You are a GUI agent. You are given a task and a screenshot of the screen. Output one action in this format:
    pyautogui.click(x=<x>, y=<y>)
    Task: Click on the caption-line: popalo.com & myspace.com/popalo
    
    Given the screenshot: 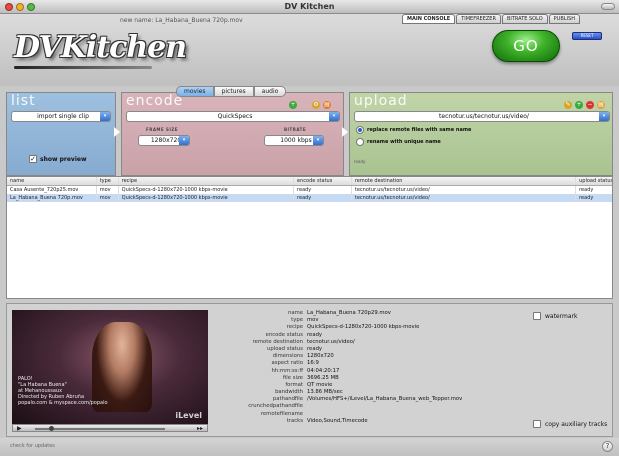 What is the action you would take?
    pyautogui.click(x=63, y=403)
    